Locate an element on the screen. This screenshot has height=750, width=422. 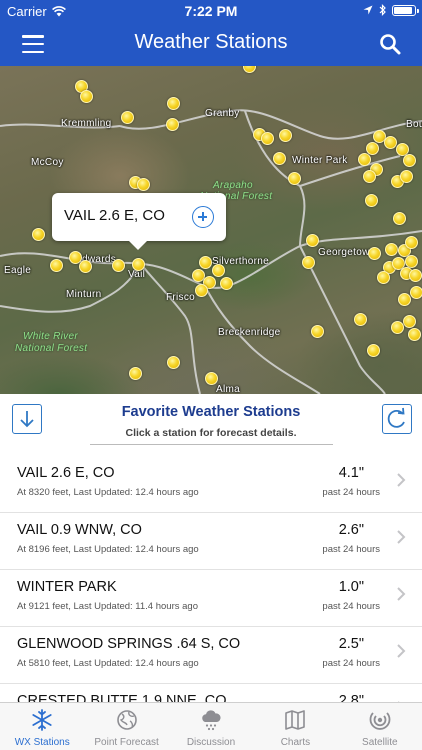
map-label-winter-park: Winter Park is located at coordinates (320, 160).